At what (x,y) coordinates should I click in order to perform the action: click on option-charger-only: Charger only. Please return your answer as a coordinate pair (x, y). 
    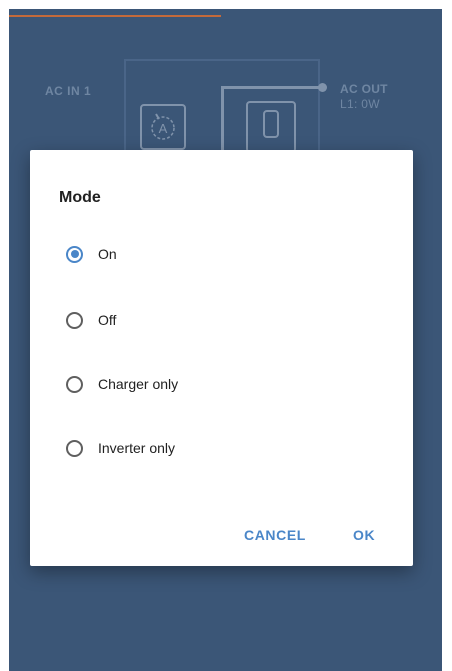
    Looking at the image, I should click on (122, 384).